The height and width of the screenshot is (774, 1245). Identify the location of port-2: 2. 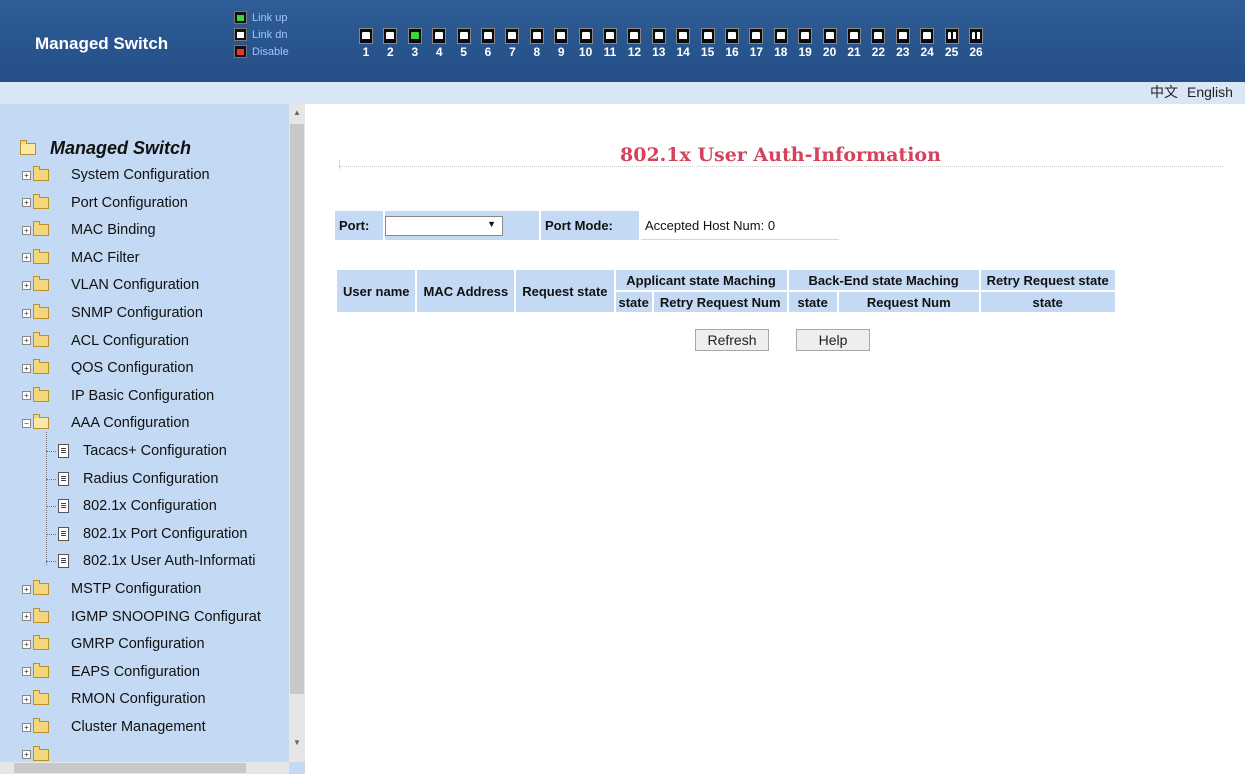
(390, 43).